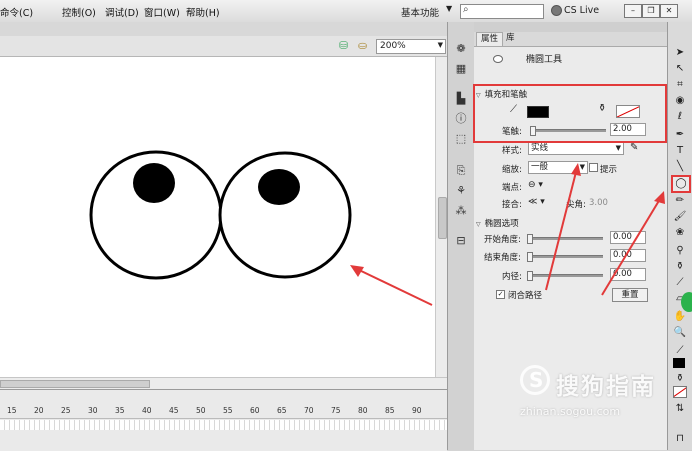 This screenshot has width=692, height=451. What do you see at coordinates (461, 118) in the screenshot?
I see `info-icon: ⓘ` at bounding box center [461, 118].